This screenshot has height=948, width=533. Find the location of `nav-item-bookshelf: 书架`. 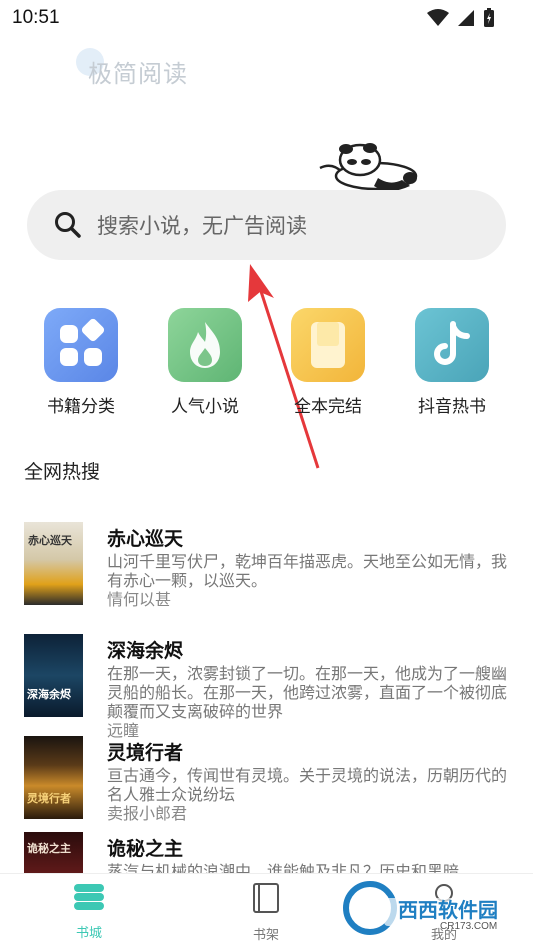

nav-item-bookshelf: 书架 is located at coordinates (266, 912).